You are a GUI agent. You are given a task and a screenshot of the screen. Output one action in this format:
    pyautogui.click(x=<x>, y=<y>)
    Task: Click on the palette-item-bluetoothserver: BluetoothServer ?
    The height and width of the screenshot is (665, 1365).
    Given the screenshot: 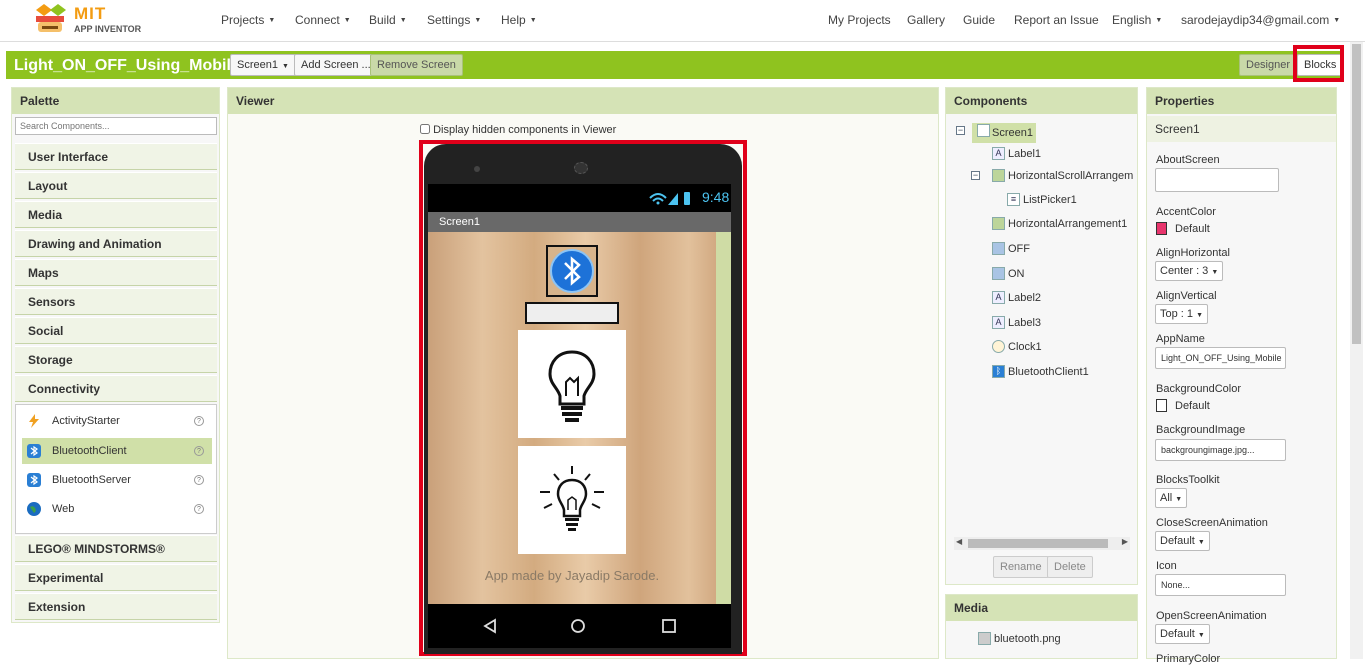 What is the action you would take?
    pyautogui.click(x=117, y=480)
    